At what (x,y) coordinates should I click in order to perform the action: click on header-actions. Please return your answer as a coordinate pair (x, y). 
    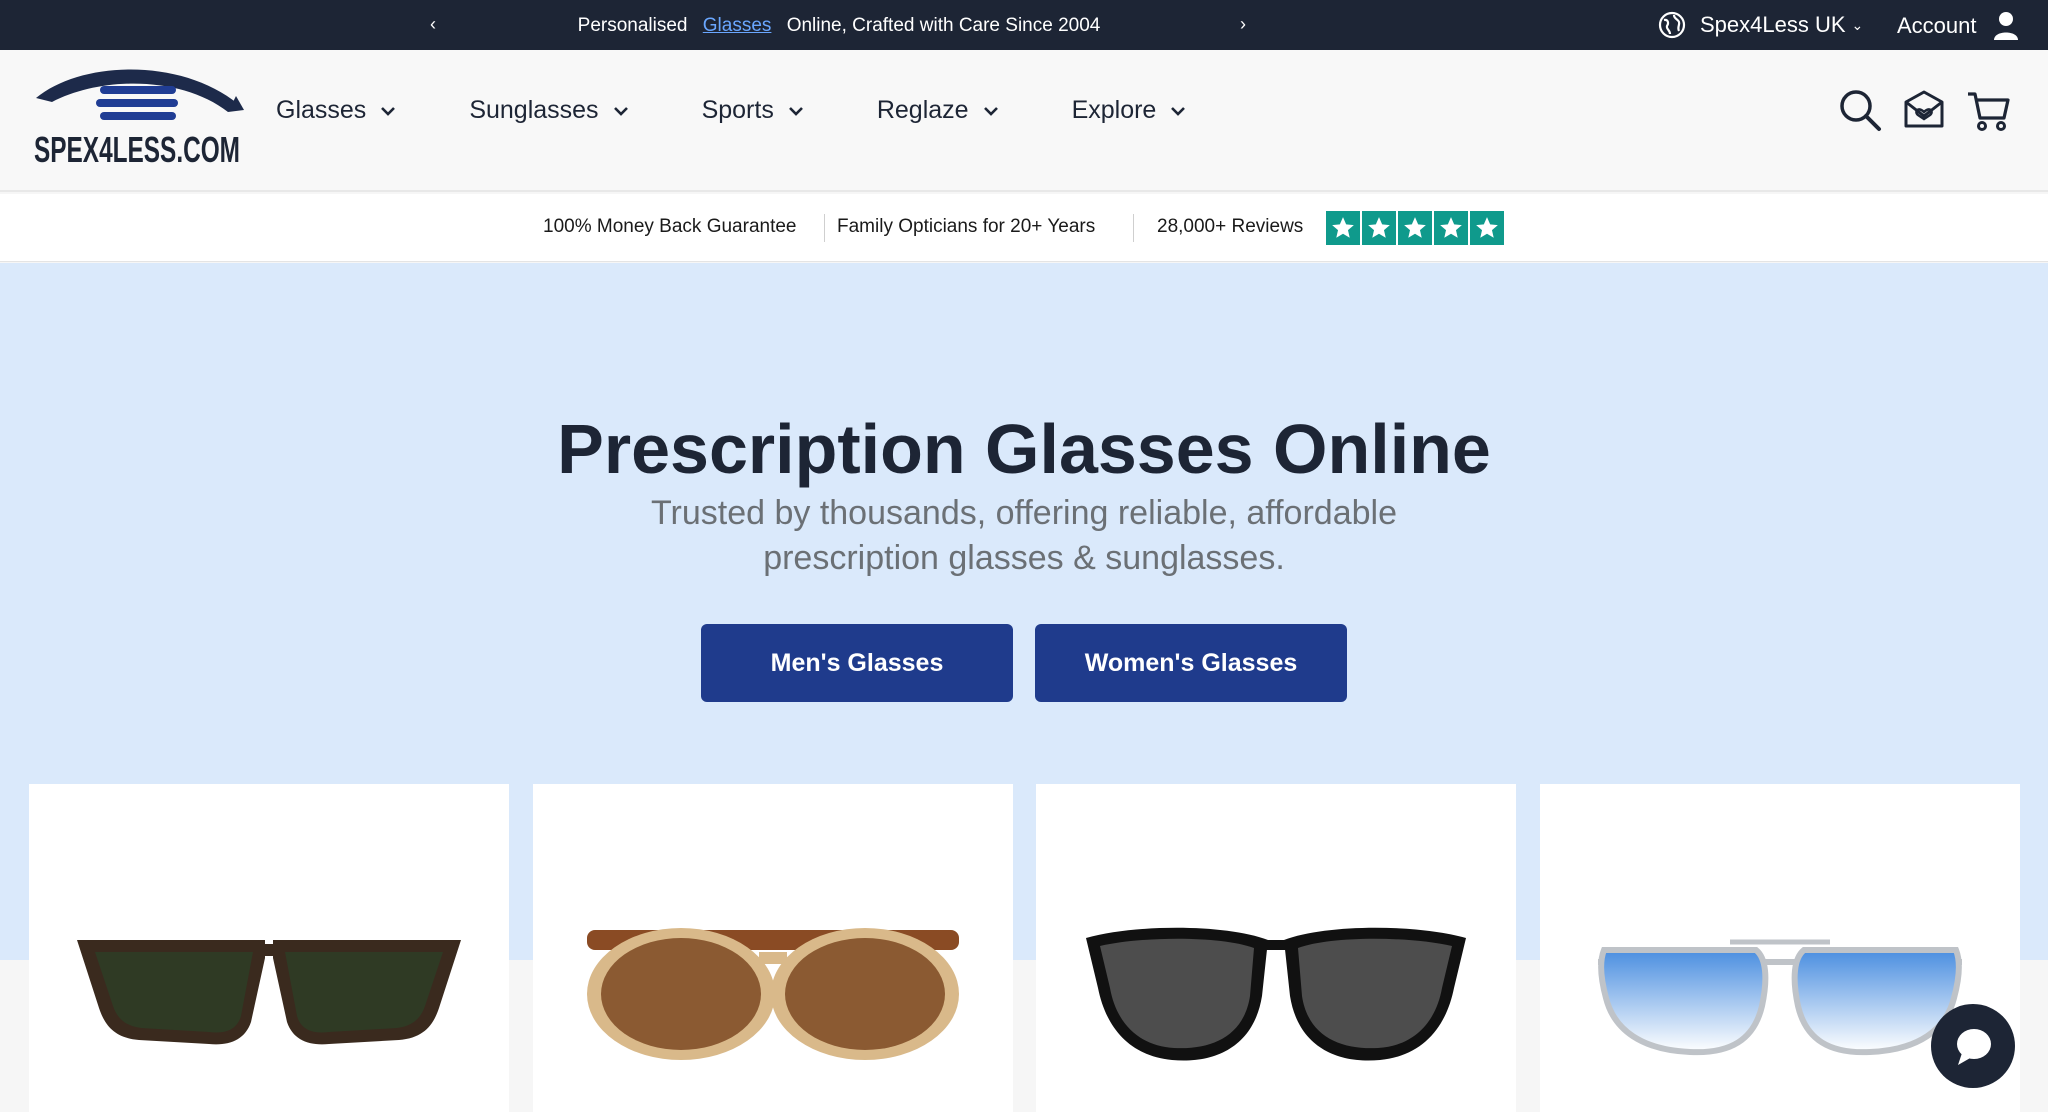
    Looking at the image, I should click on (1934, 110).